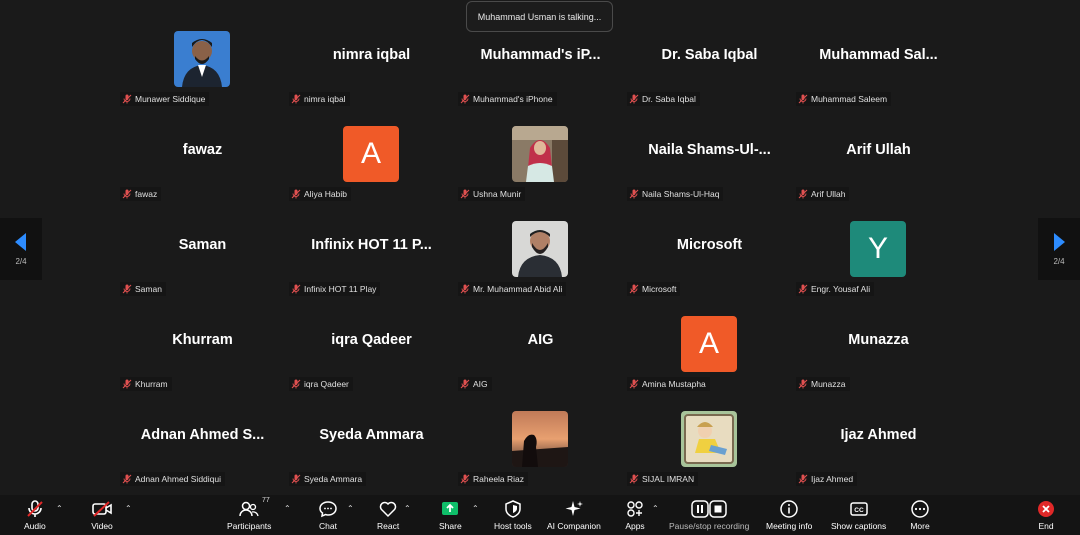  What do you see at coordinates (165, 99) in the screenshot?
I see `participant-name-label: Munawer Siddique` at bounding box center [165, 99].